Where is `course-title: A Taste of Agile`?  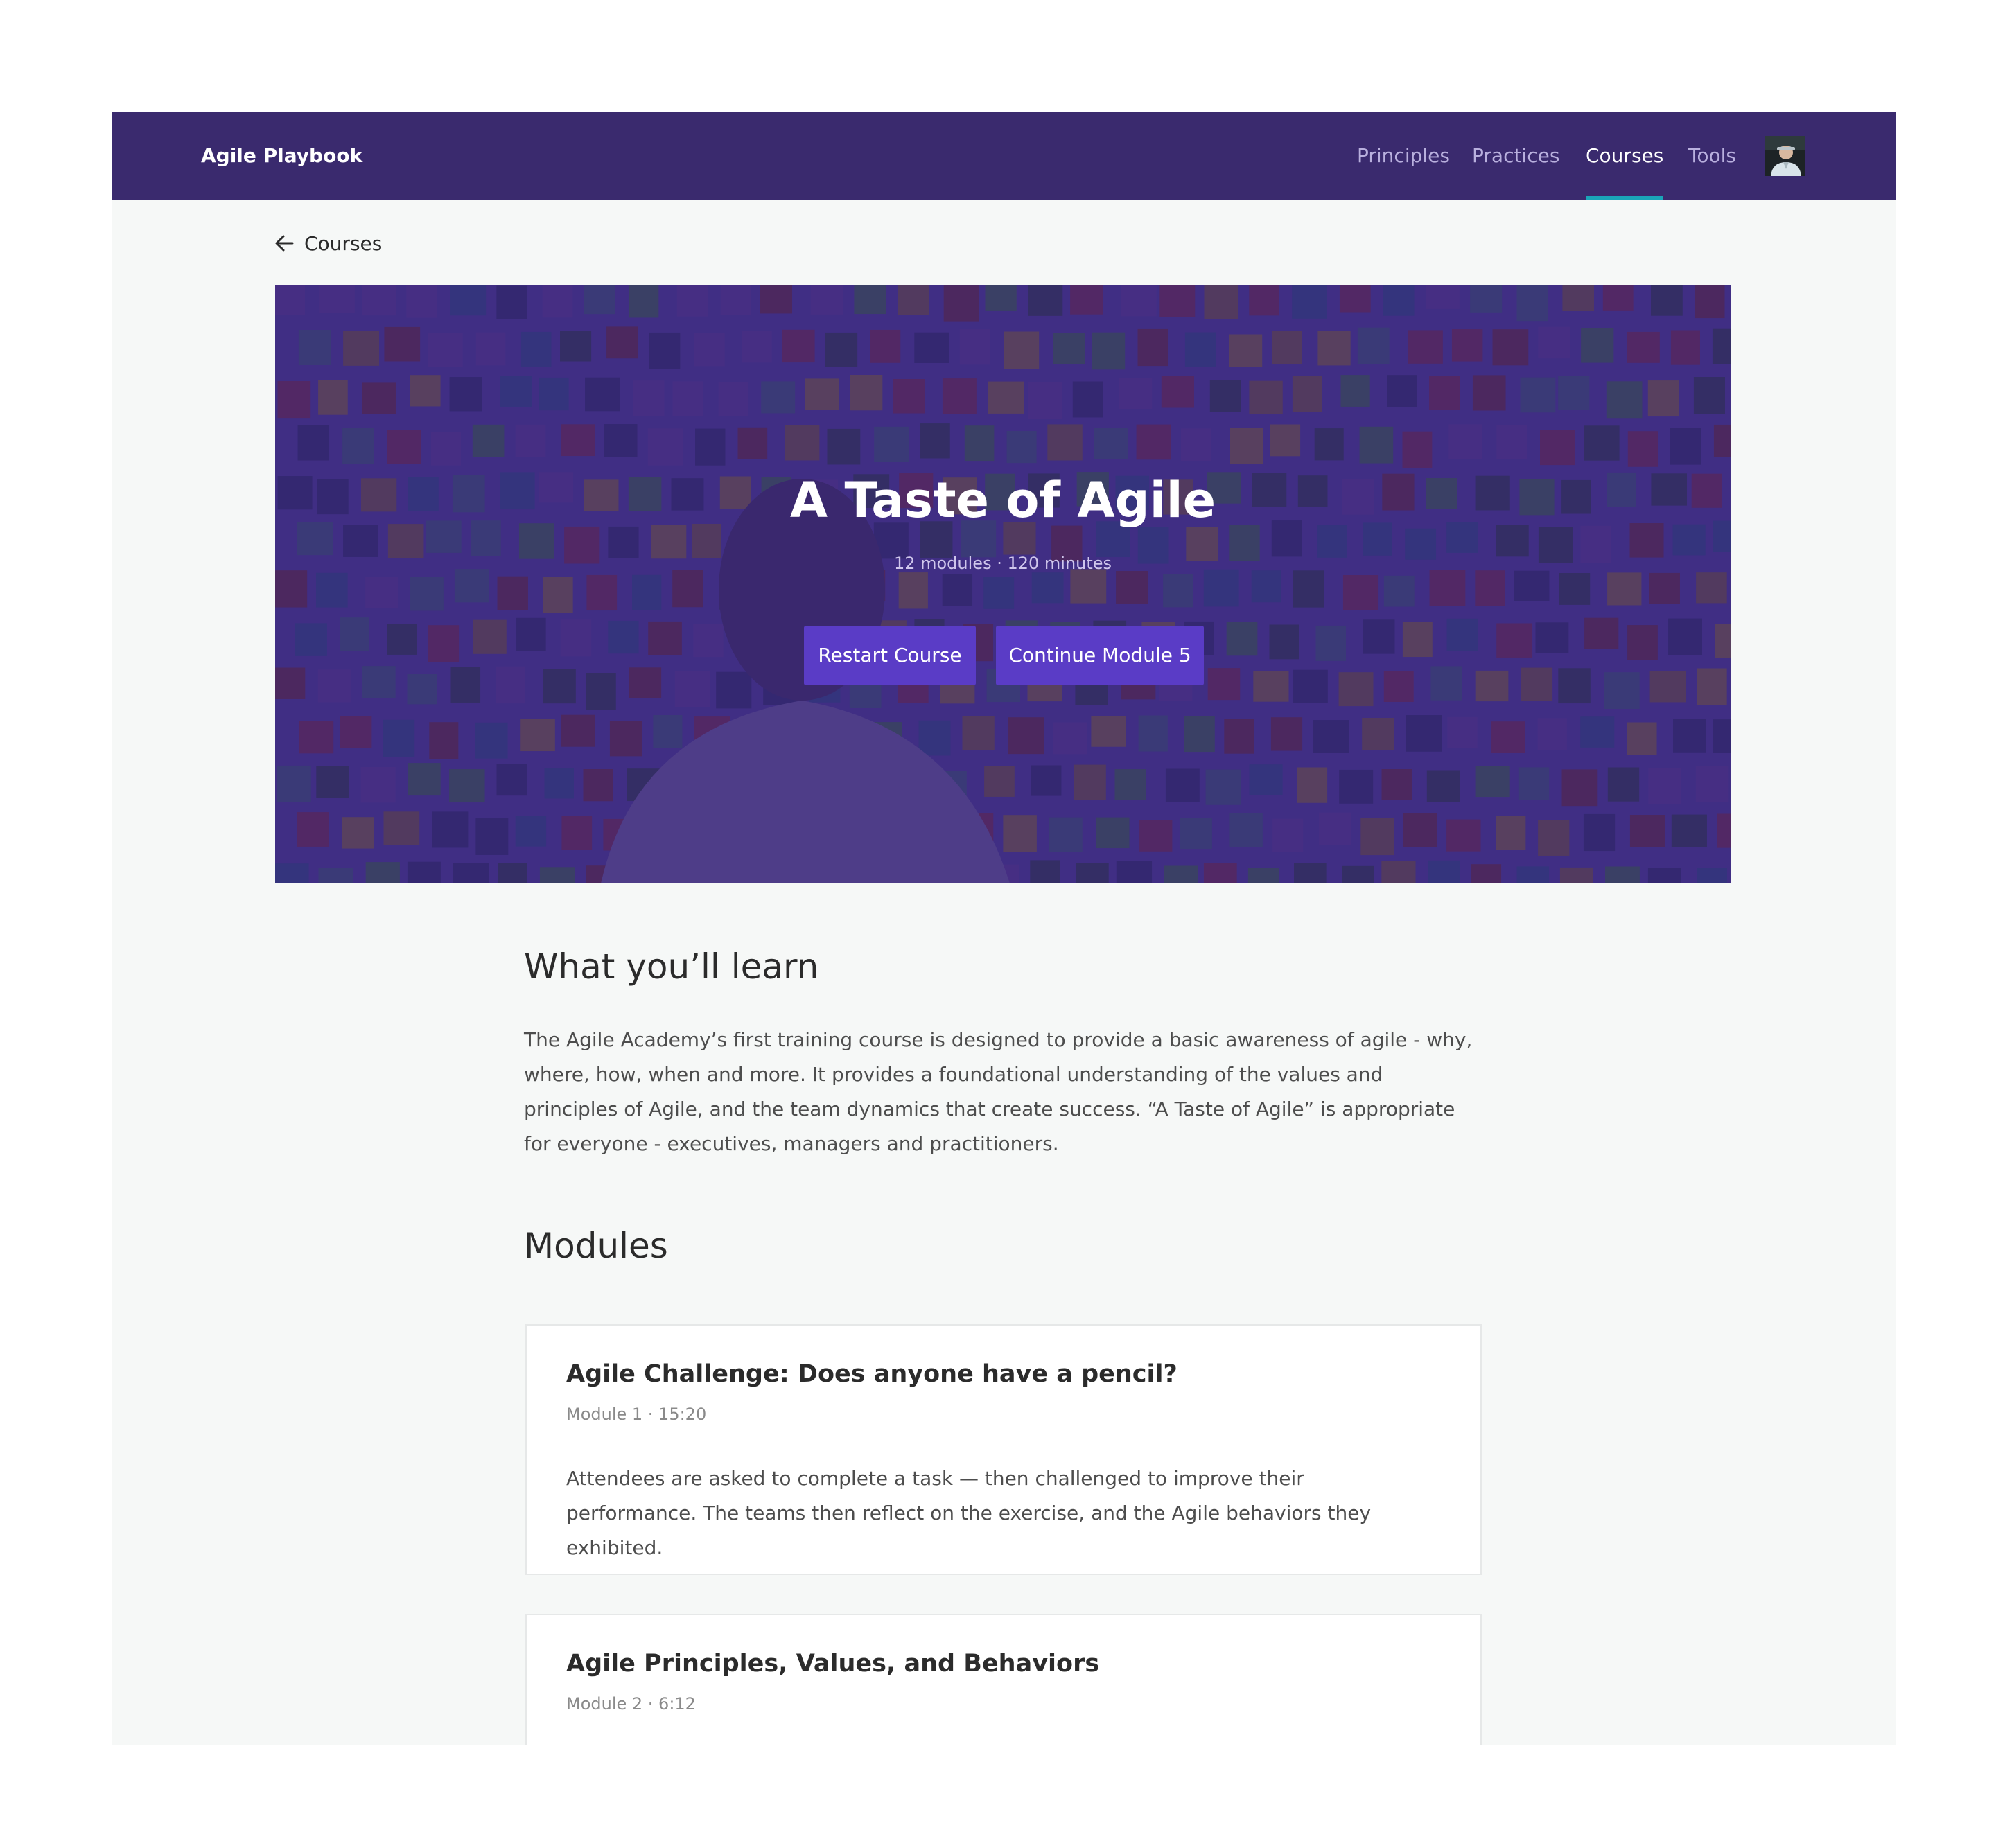 course-title: A Taste of Agile is located at coordinates (1003, 500).